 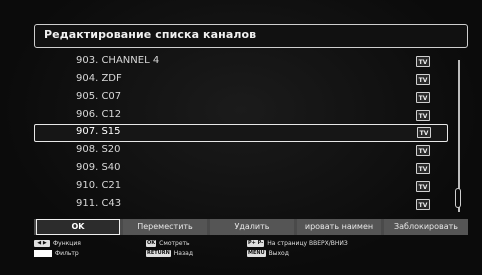 I want to click on legend-navigation: ◀ ▶ Функция Фильтр, so click(x=57, y=250).